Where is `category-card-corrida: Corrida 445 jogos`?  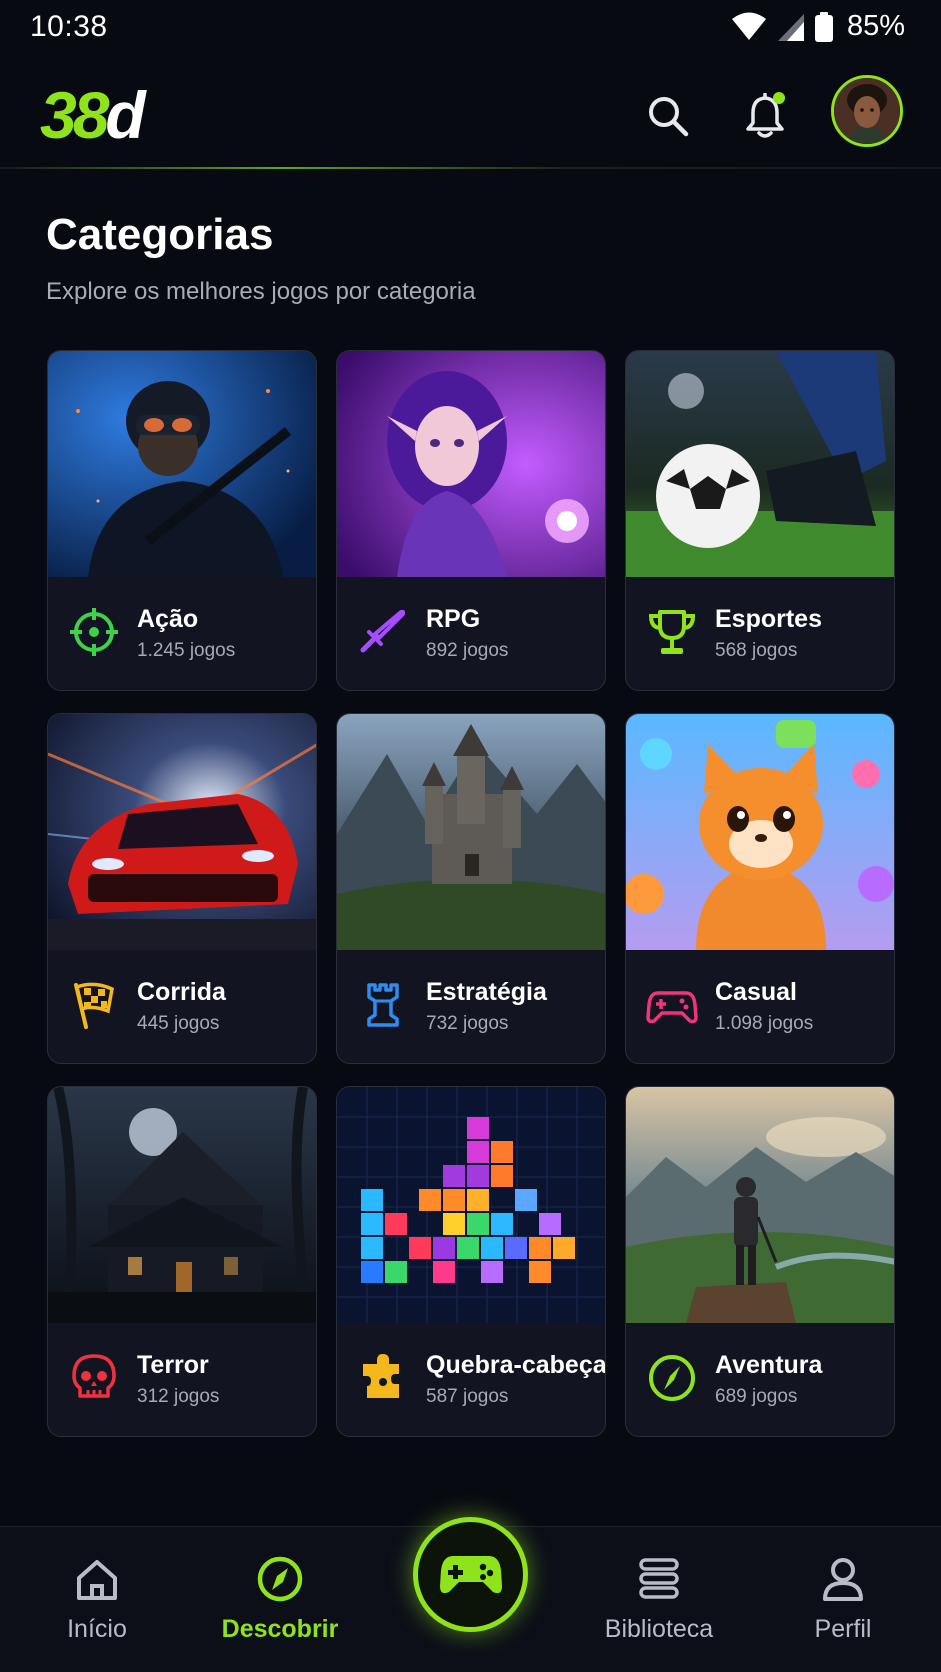
category-card-corrida: Corrida 445 jogos is located at coordinates (182, 888).